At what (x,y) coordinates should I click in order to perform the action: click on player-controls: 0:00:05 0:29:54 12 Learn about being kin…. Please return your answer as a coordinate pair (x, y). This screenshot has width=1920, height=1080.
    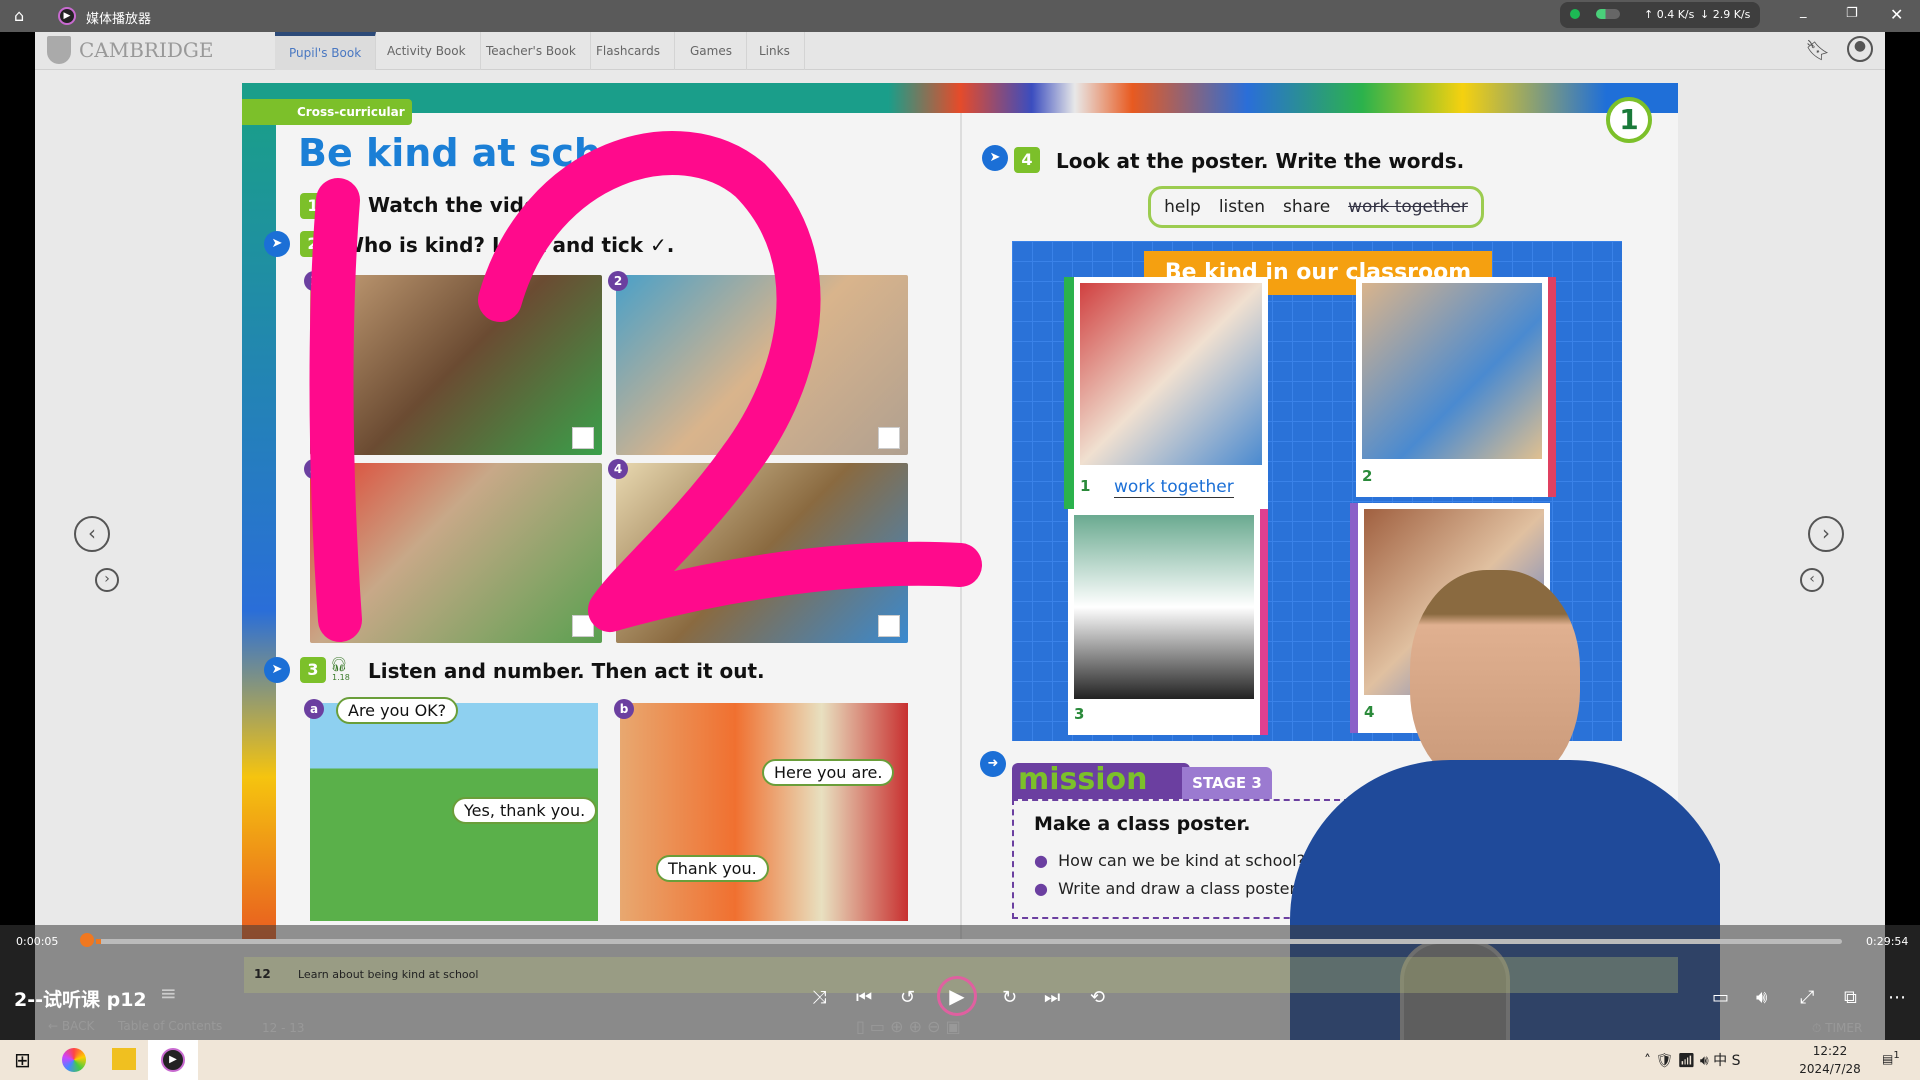
    Looking at the image, I should click on (960, 982).